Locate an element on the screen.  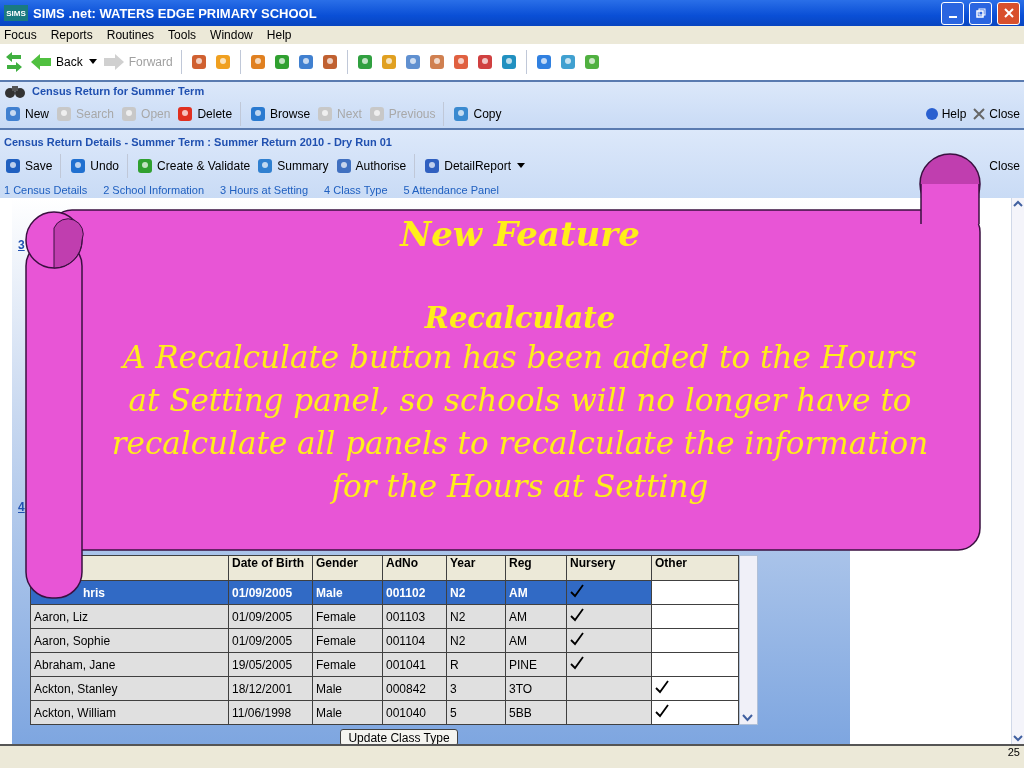
banner-subheading: Recalculate is located at coordinates (520, 318).